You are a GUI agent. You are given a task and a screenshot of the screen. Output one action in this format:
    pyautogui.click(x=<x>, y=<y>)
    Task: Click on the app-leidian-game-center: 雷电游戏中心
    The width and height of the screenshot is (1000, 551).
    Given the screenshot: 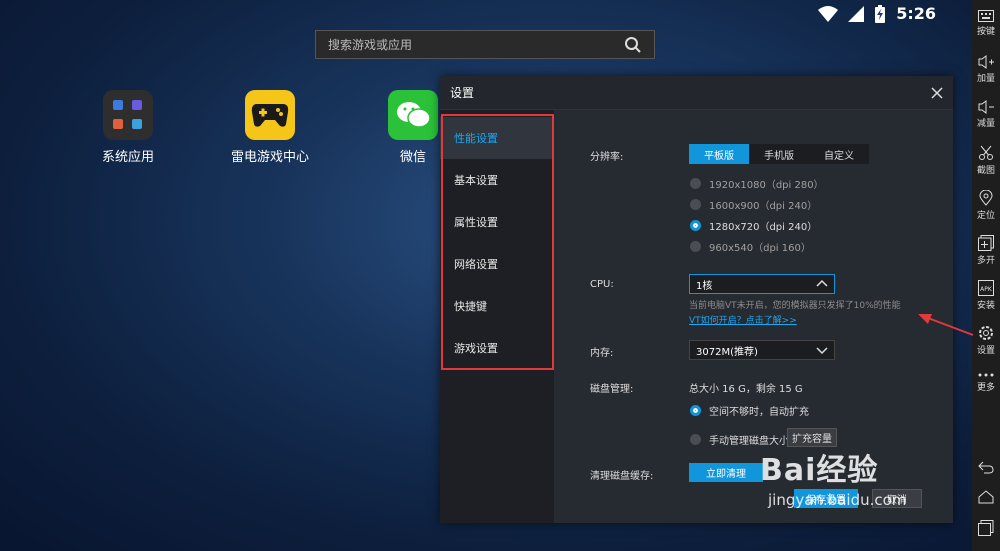 What is the action you would take?
    pyautogui.click(x=270, y=127)
    